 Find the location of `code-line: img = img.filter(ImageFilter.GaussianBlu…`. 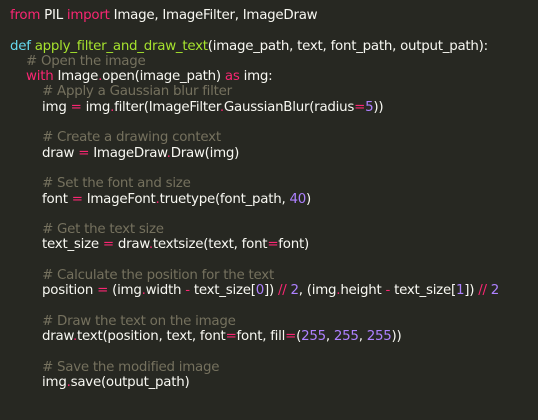

code-line: img = img.filter(ImageFilter.GaussianBlu… is located at coordinates (274, 107).